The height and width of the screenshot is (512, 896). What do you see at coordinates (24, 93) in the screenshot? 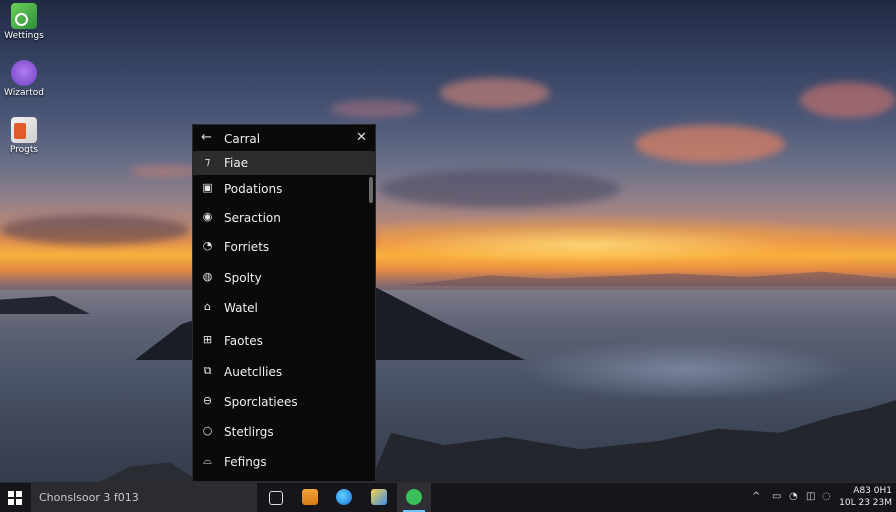
I see `desktop-icon-label: Wizartod` at bounding box center [24, 93].